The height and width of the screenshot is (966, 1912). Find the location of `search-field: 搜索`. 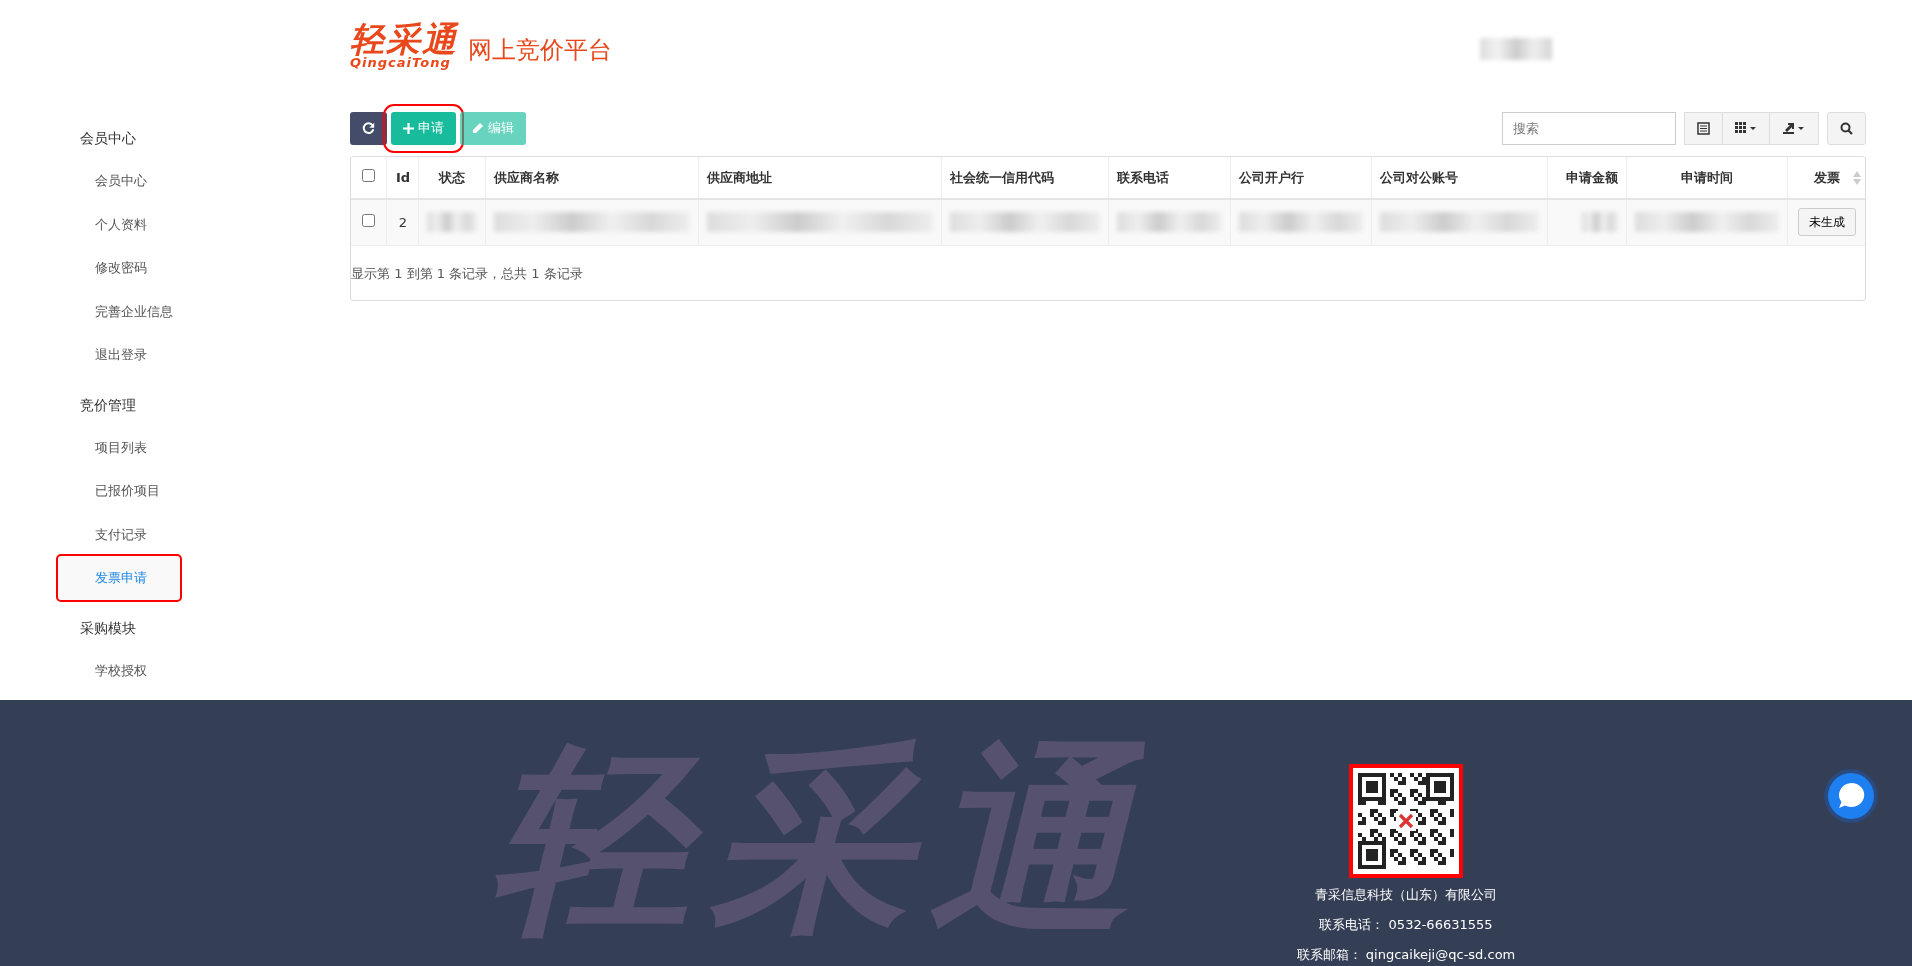

search-field: 搜索 is located at coordinates (1589, 128).